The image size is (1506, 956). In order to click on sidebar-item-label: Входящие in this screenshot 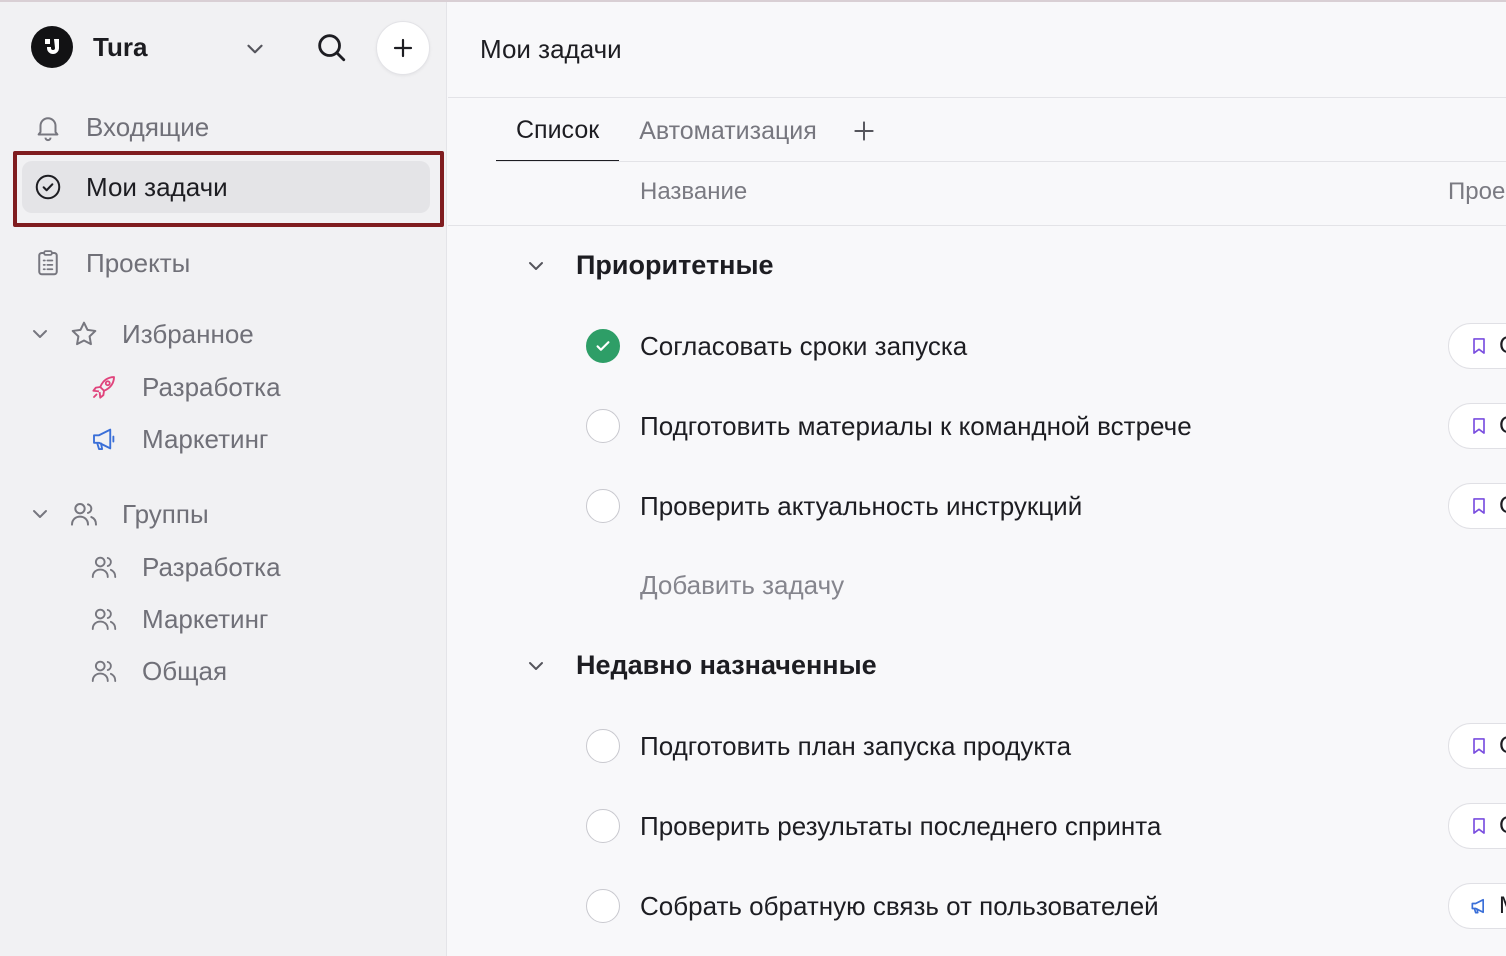, I will do `click(148, 126)`.